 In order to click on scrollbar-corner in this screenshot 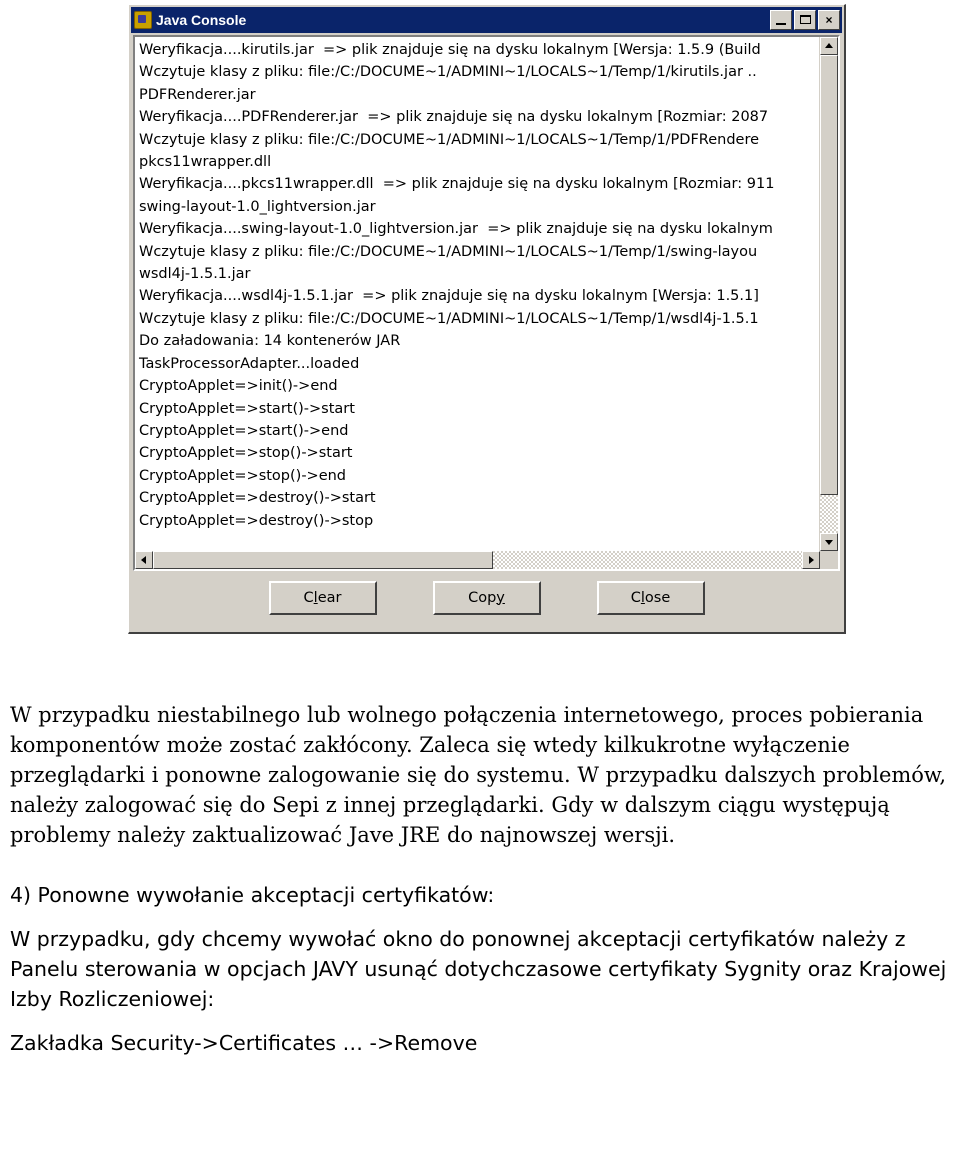, I will do `click(829, 560)`.